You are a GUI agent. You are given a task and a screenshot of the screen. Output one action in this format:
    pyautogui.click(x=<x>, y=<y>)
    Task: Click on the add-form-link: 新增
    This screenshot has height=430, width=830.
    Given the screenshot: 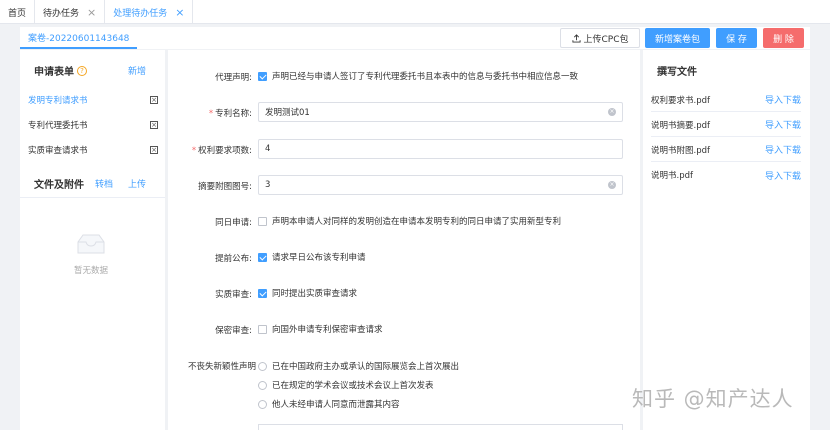 What is the action you would take?
    pyautogui.click(x=137, y=70)
    